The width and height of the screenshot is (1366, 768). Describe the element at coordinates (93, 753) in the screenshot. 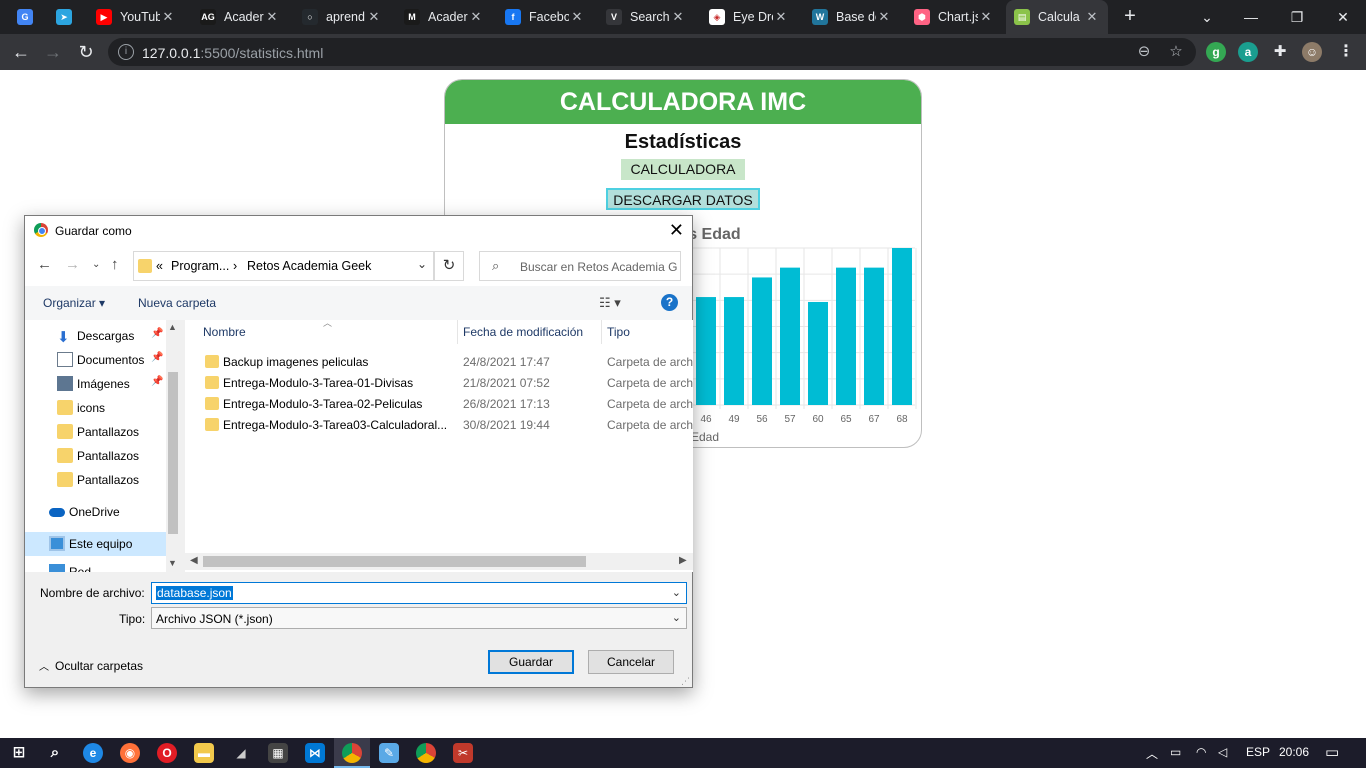

I see `edge-icon: e` at that location.